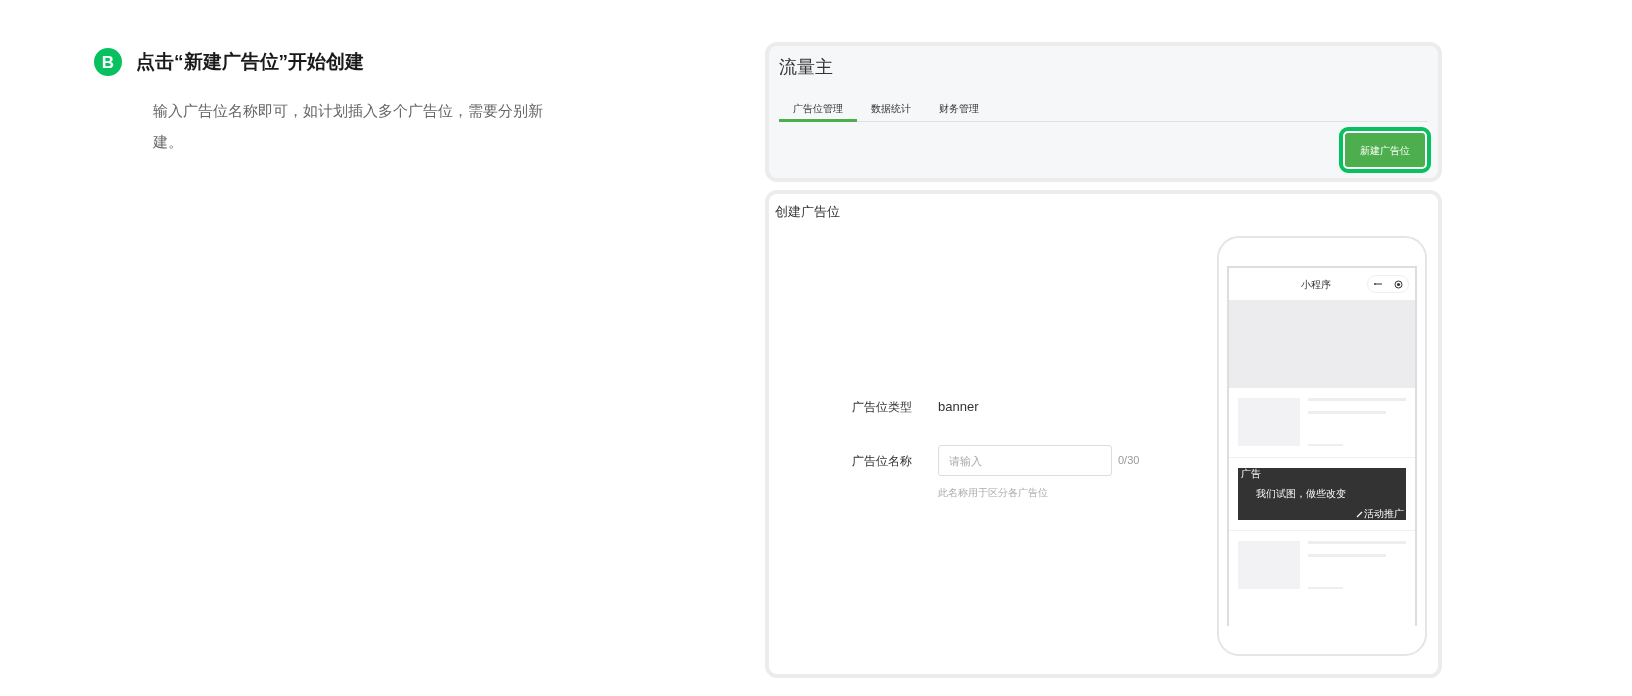  I want to click on link-icon, so click(1359, 514).